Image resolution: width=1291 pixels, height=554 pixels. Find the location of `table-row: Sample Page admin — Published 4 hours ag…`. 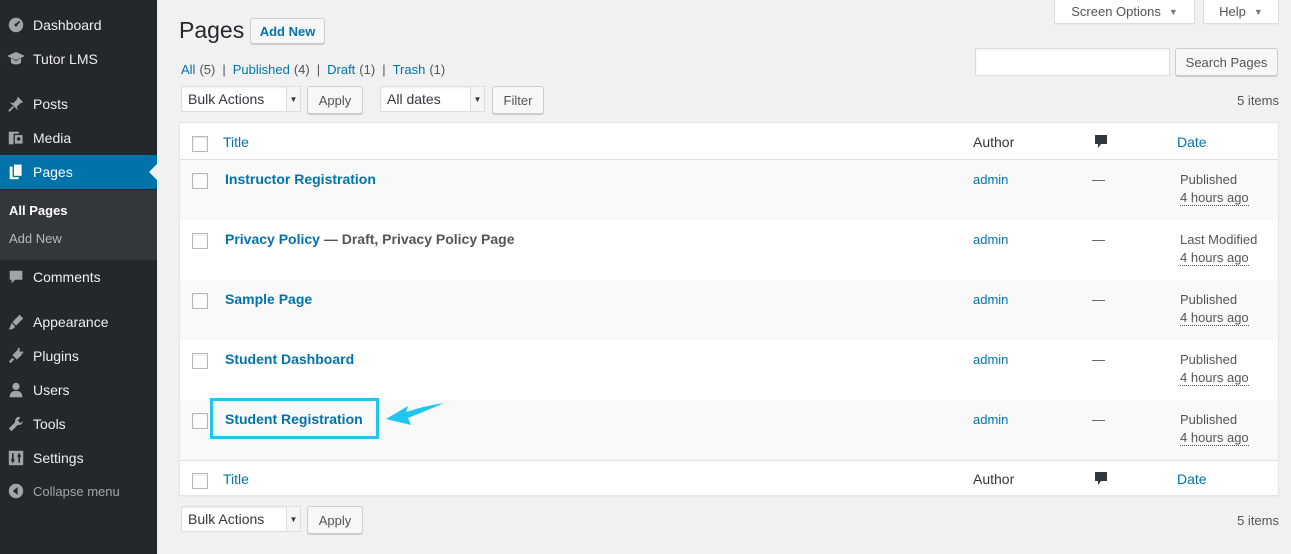

table-row: Sample Page admin — Published 4 hours ag… is located at coordinates (729, 310).